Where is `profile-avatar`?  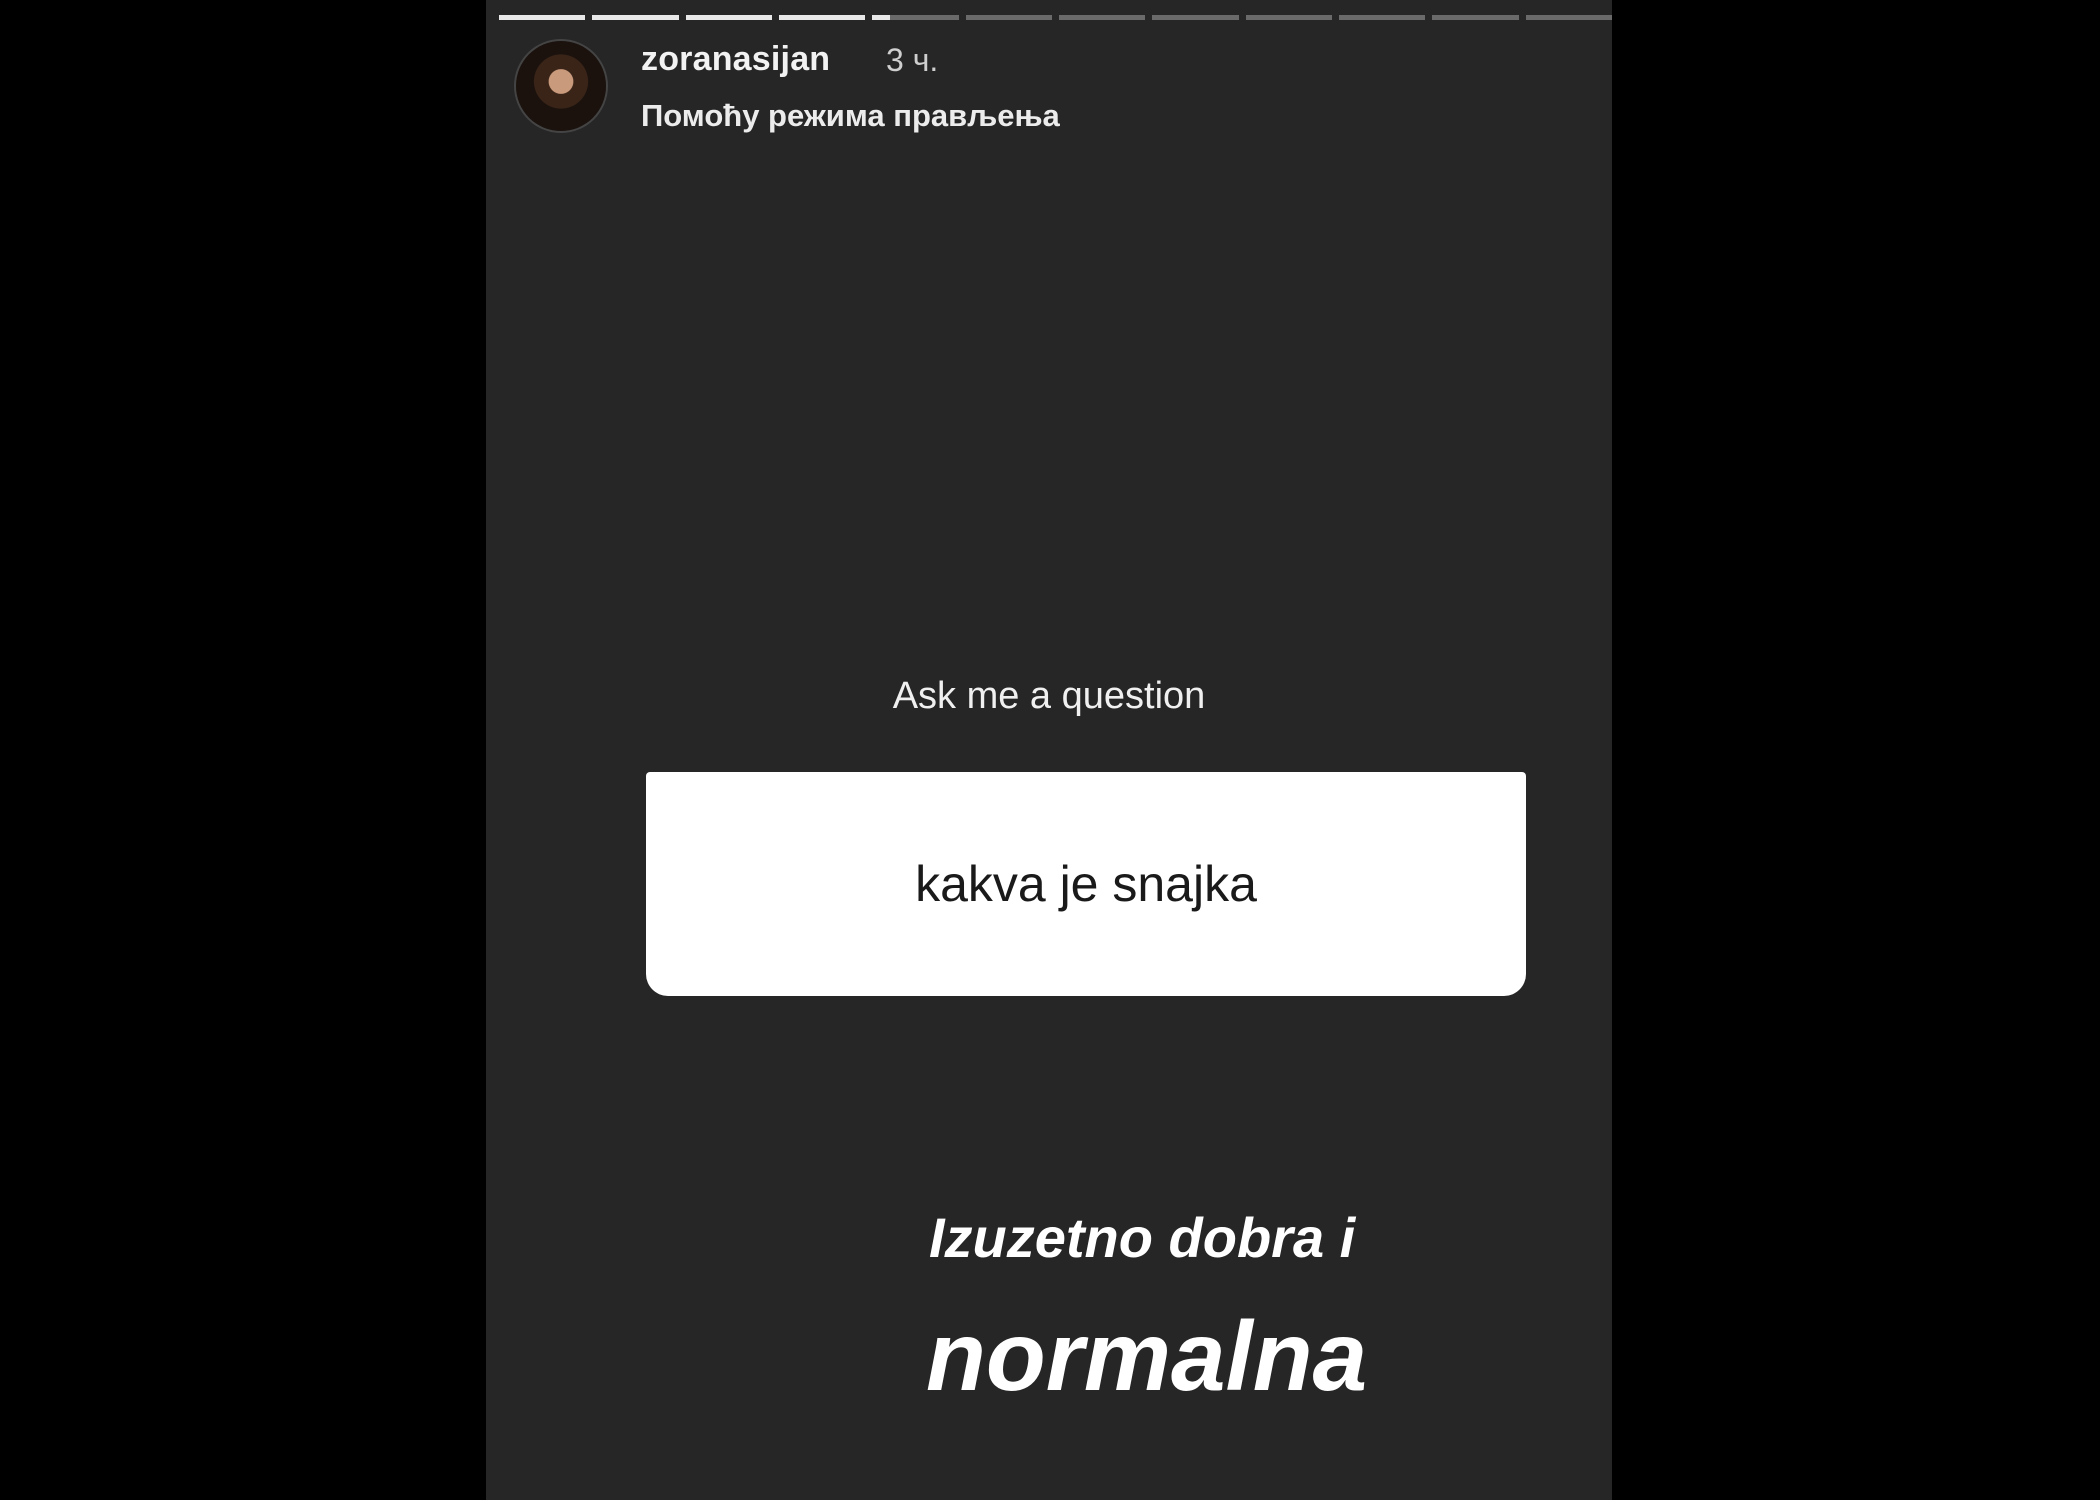
profile-avatar is located at coordinates (561, 86).